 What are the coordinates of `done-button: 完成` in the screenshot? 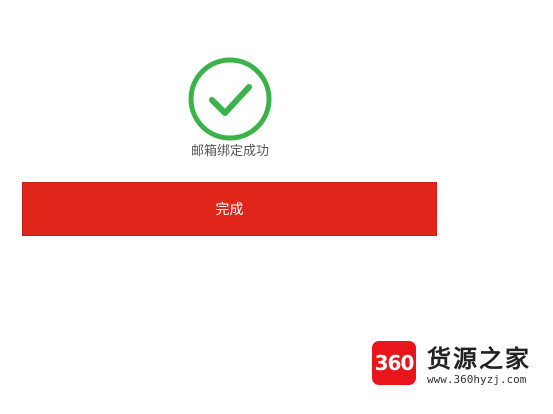 It's located at (229, 209).